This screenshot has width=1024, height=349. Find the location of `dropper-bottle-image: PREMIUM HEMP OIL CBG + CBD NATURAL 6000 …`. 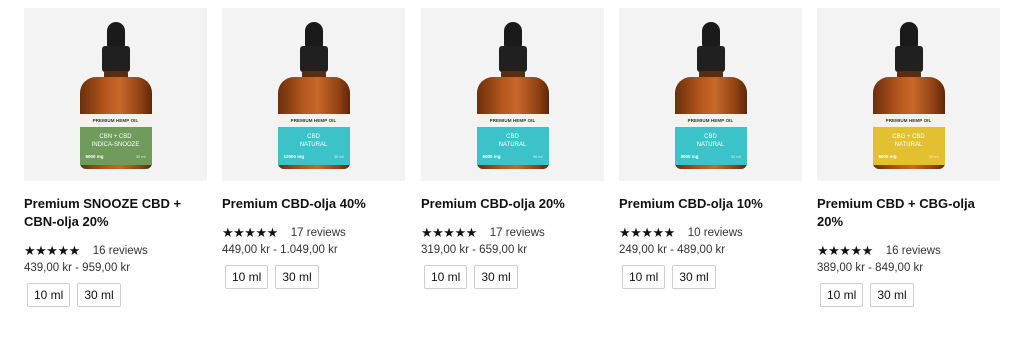

dropper-bottle-image: PREMIUM HEMP OIL CBG + CBD NATURAL 6000 … is located at coordinates (909, 96).